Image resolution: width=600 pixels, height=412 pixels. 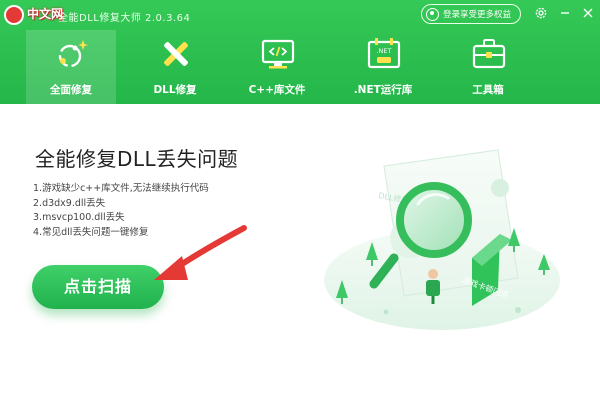 I want to click on page-title: 全能修复DLL丢失问题, so click(x=137, y=159).